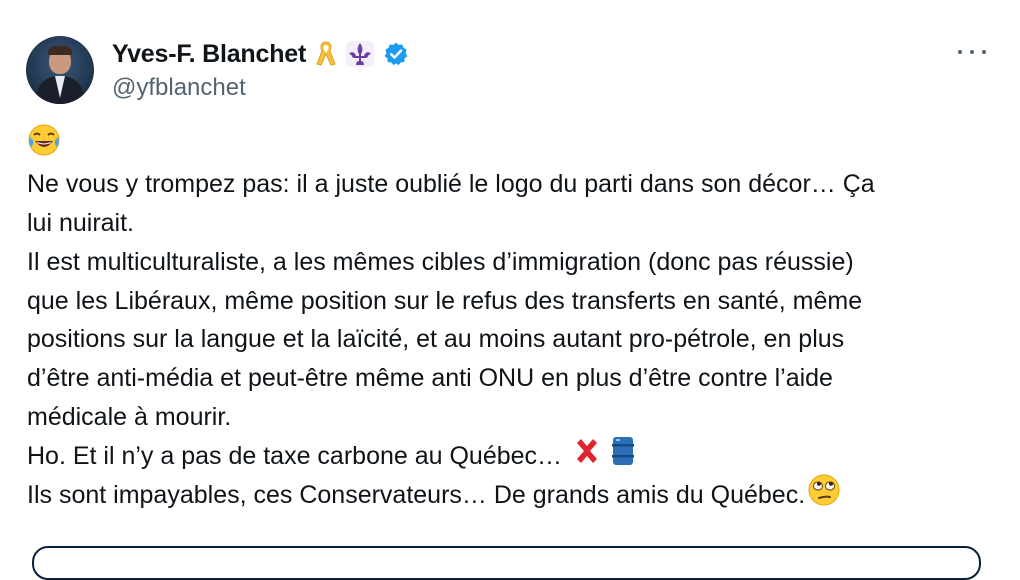 This screenshot has width=1020, height=580. Describe the element at coordinates (209, 54) in the screenshot. I see `author-name: Yves-F. Blanchet` at that location.